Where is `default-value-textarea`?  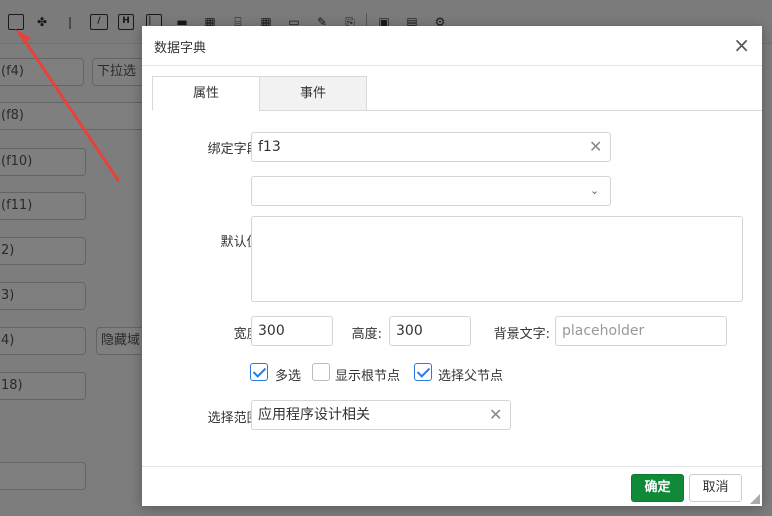 default-value-textarea is located at coordinates (497, 259).